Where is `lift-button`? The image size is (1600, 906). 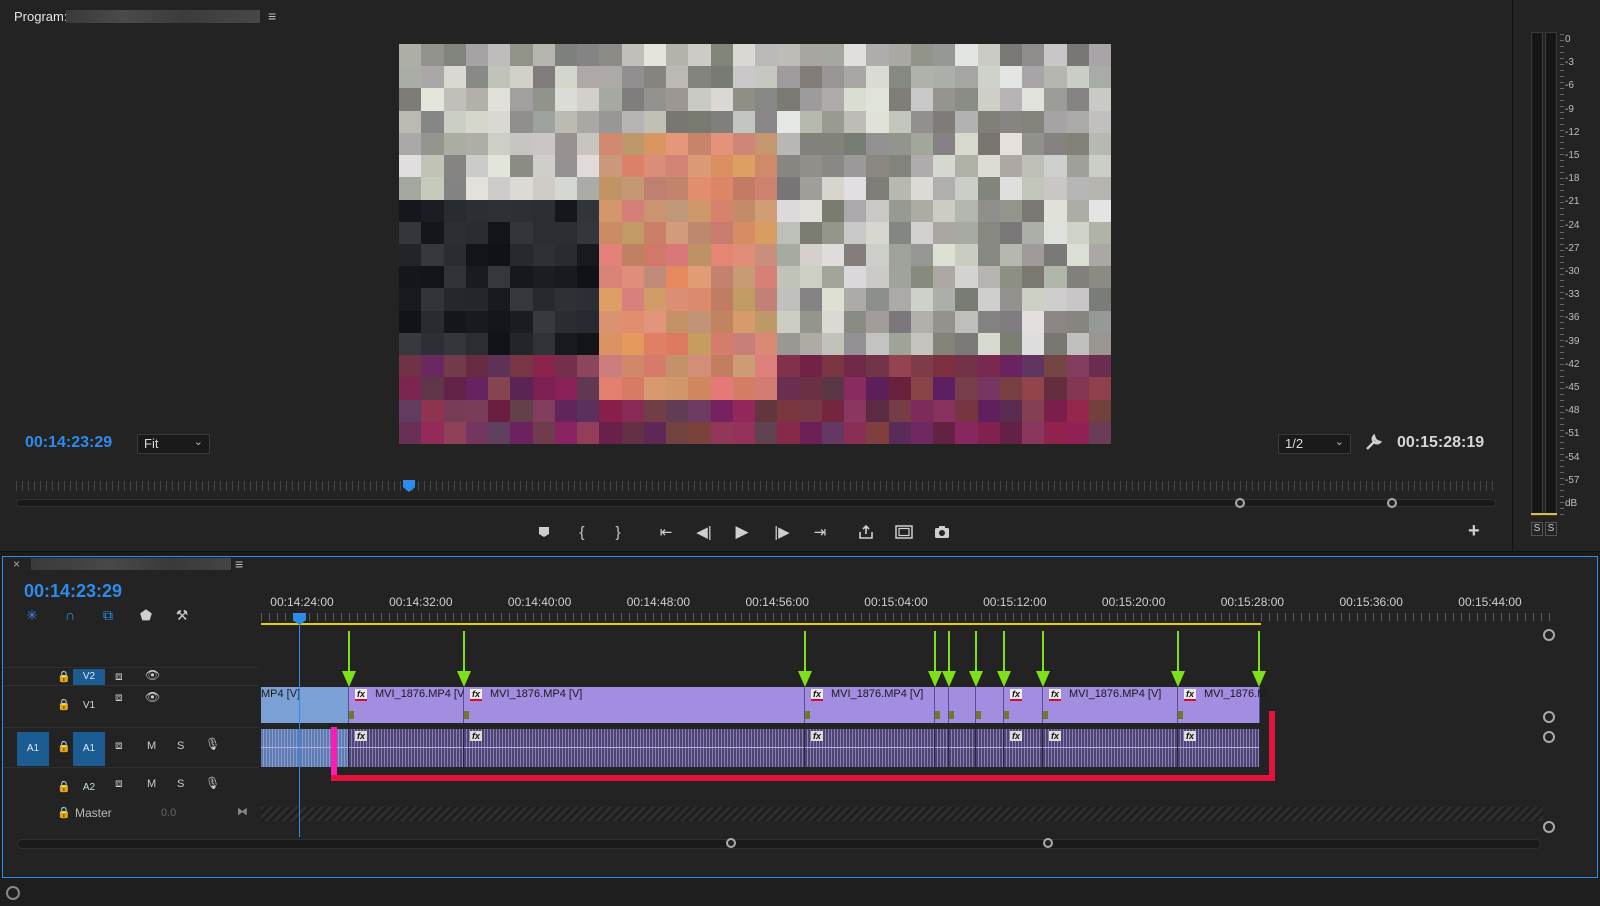 lift-button is located at coordinates (866, 532).